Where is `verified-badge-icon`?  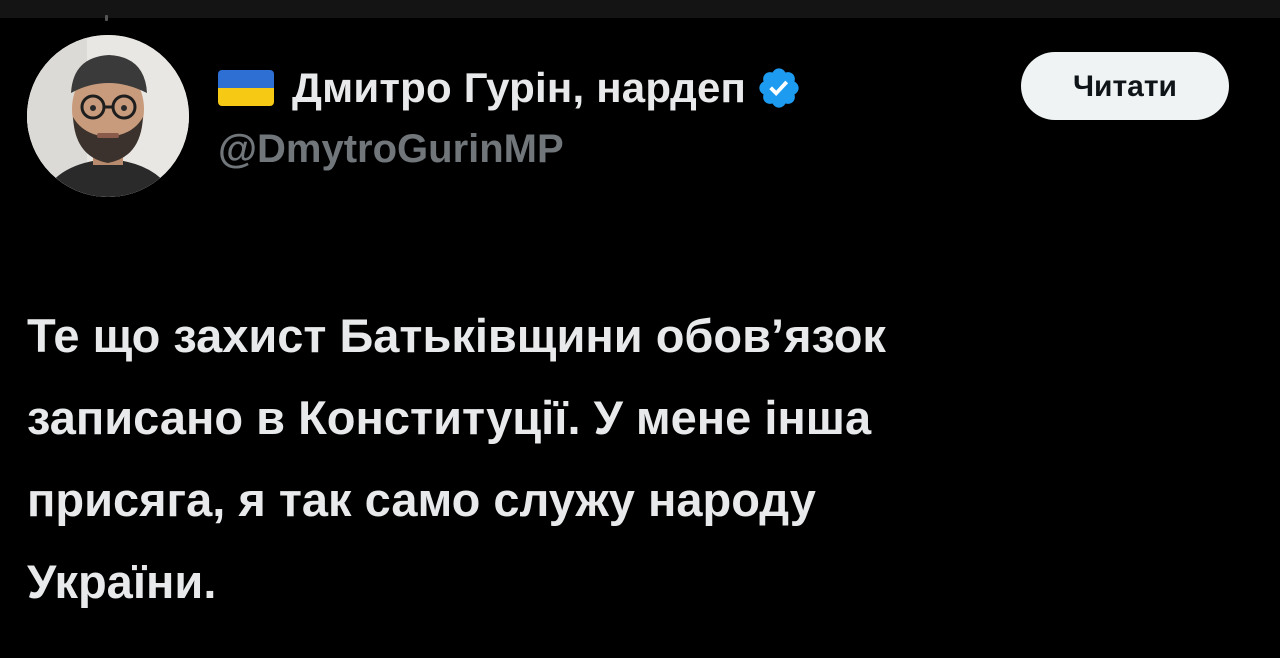 verified-badge-icon is located at coordinates (779, 88).